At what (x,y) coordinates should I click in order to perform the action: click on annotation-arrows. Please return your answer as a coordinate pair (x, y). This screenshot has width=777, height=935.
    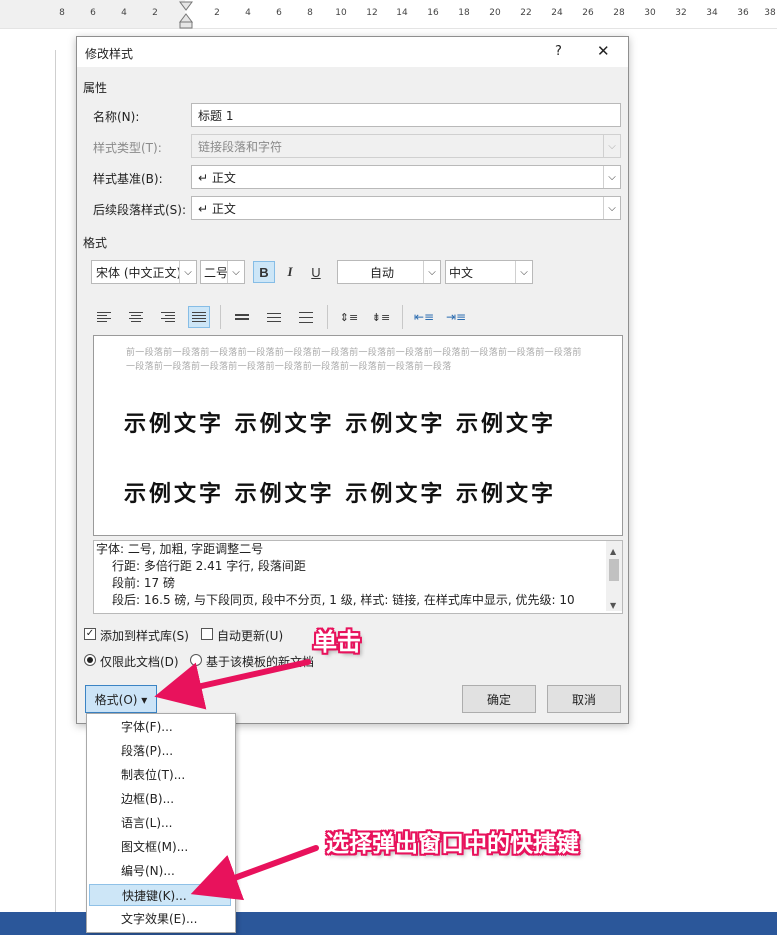
    Looking at the image, I should click on (236, 780).